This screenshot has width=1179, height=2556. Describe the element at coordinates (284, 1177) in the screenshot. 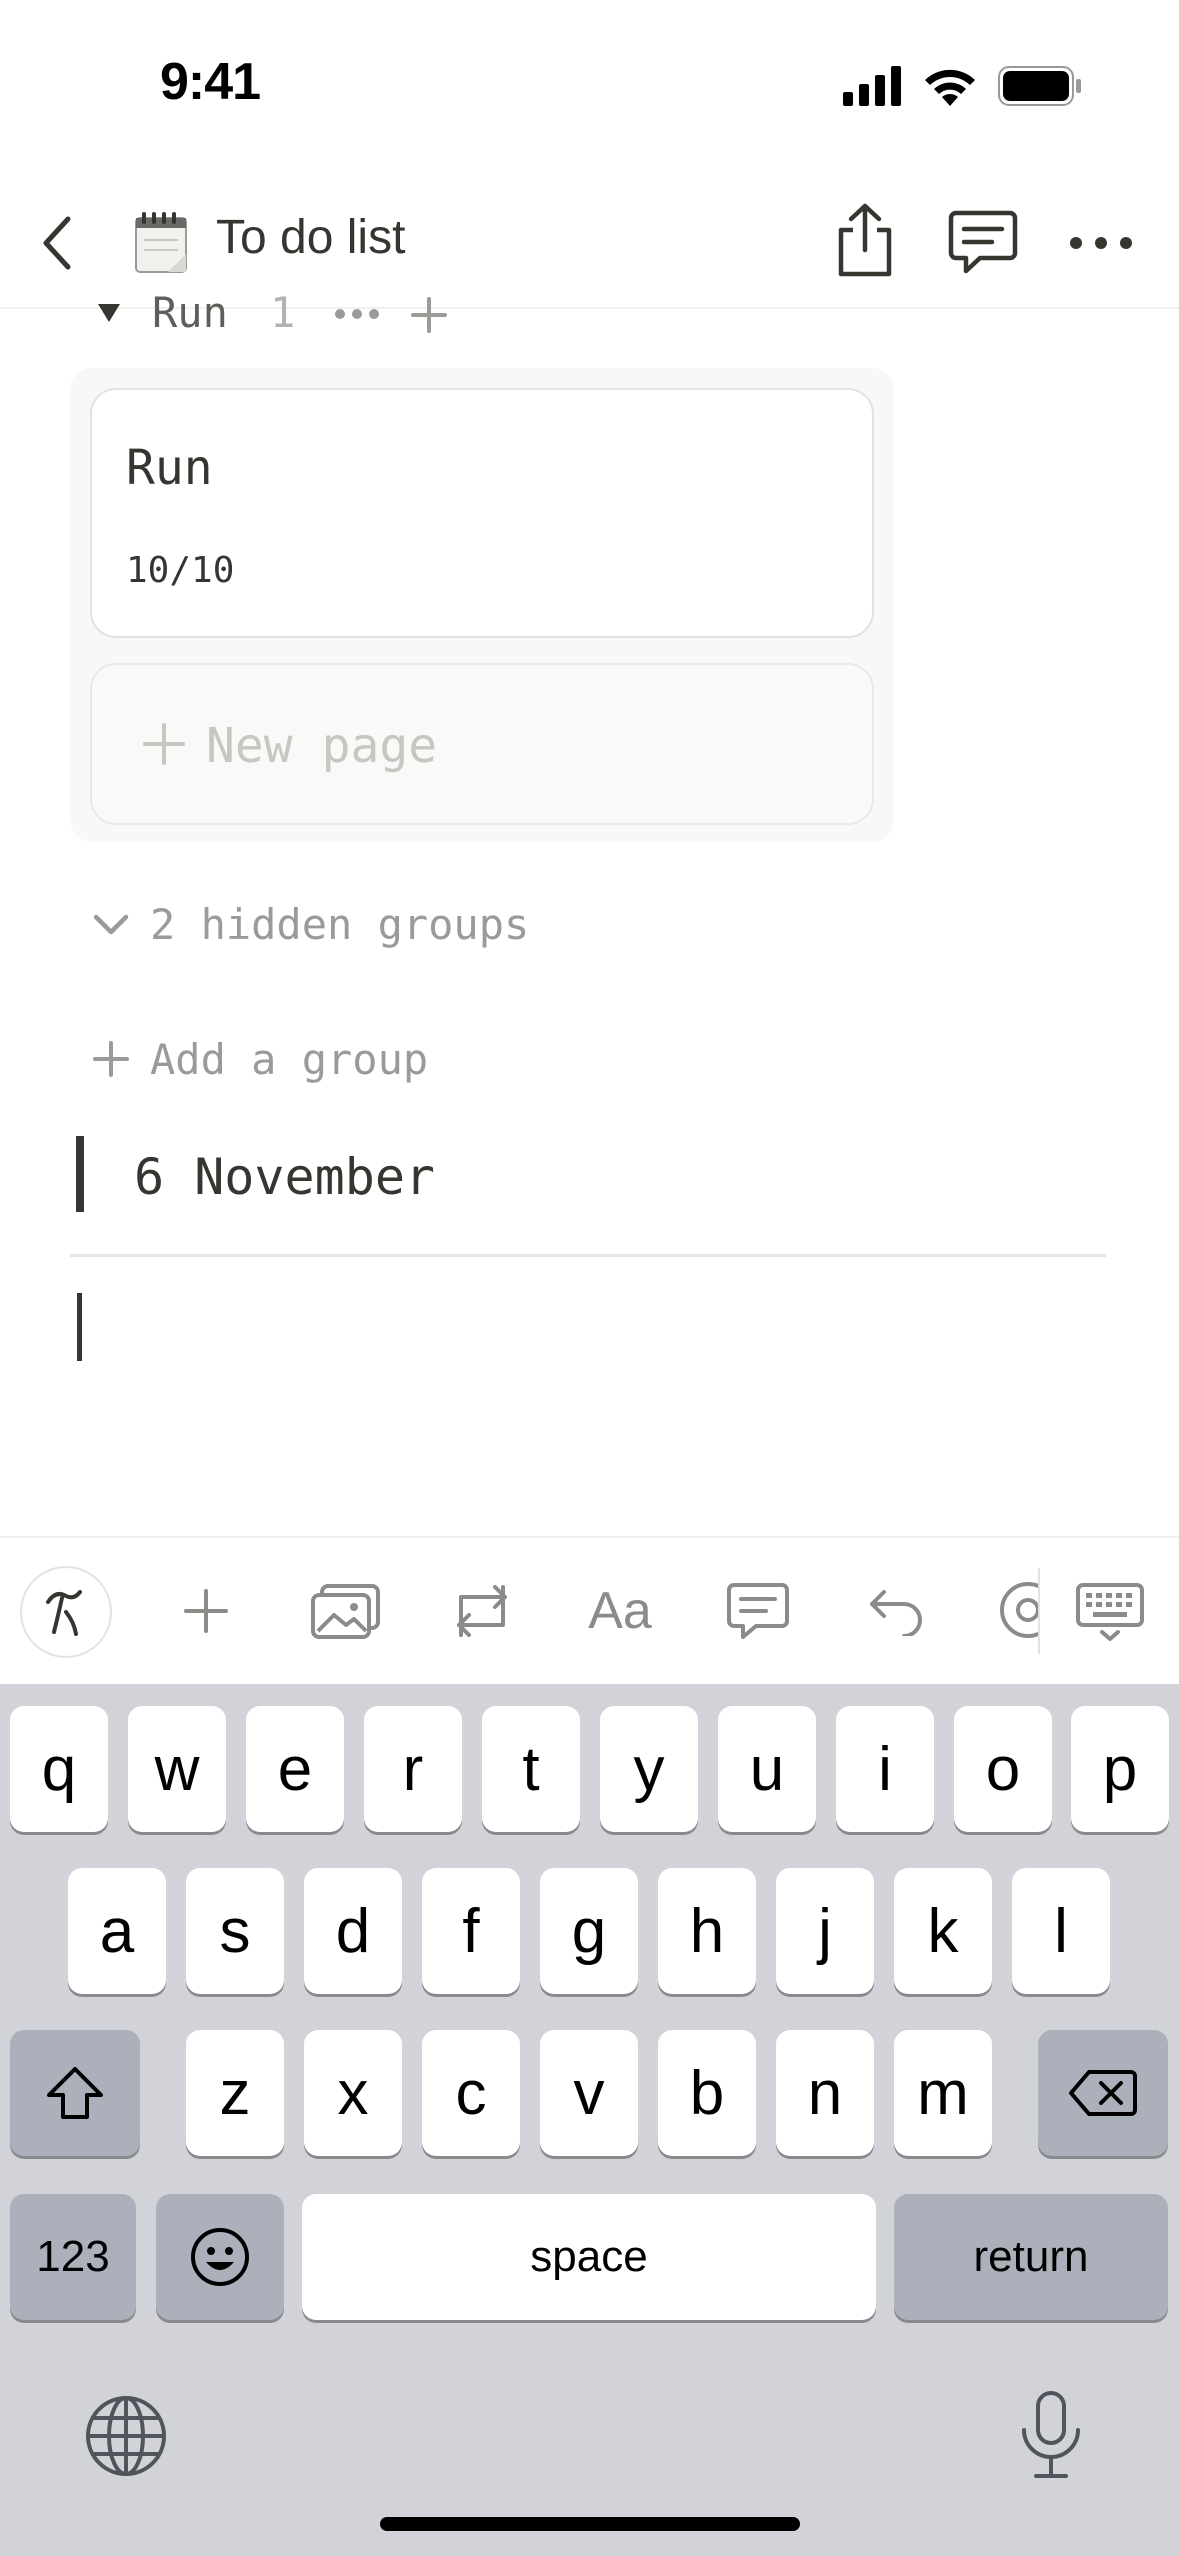

I see `date-heading: 6 November` at that location.